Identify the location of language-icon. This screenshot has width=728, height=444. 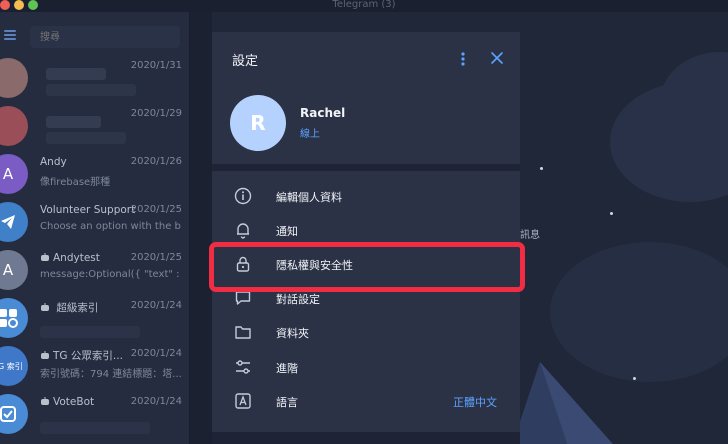
(243, 401).